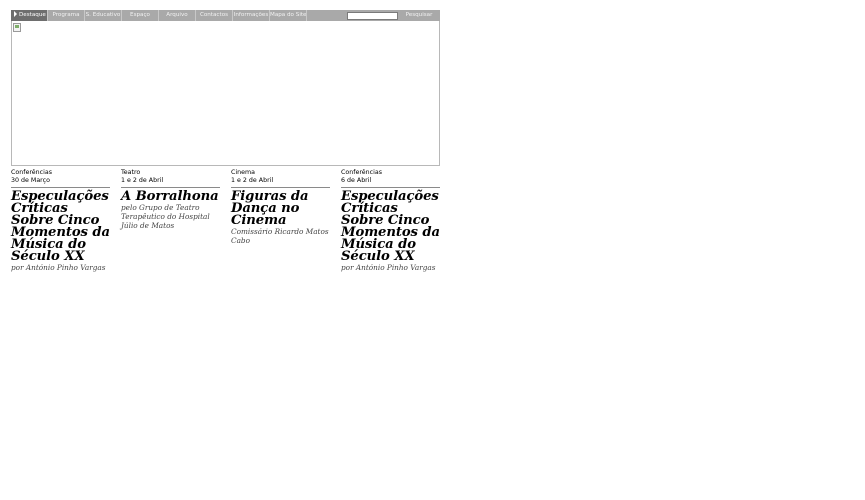 The height and width of the screenshot is (500, 865). I want to click on broken-image-icon, so click(17, 27).